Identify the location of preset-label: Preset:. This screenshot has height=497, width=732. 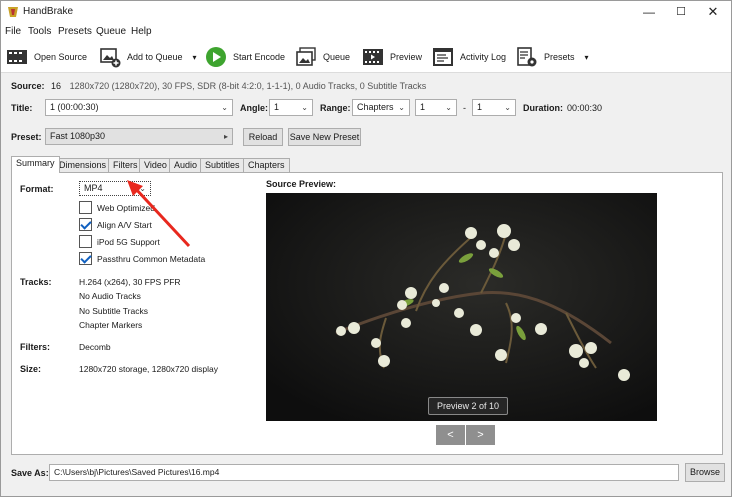
(26, 137).